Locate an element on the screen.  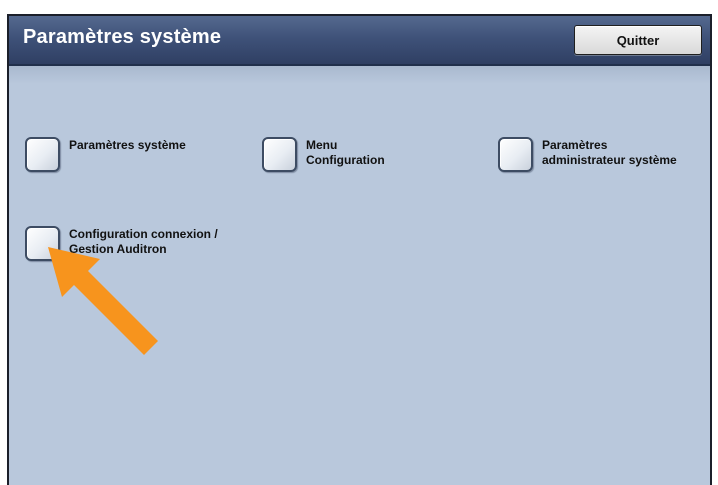
menu-configuration-label: Menu Configuration is located at coordinates (345, 152).